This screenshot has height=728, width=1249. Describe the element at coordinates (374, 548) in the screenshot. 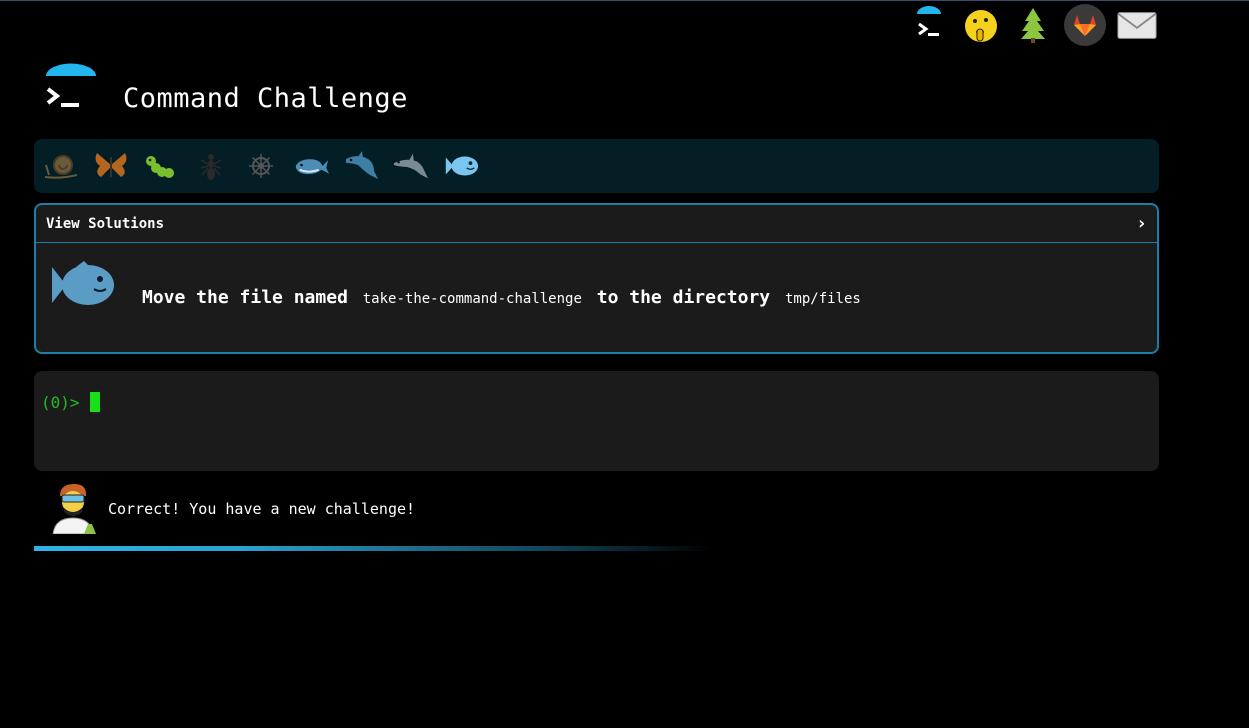

I see `progress-line` at that location.